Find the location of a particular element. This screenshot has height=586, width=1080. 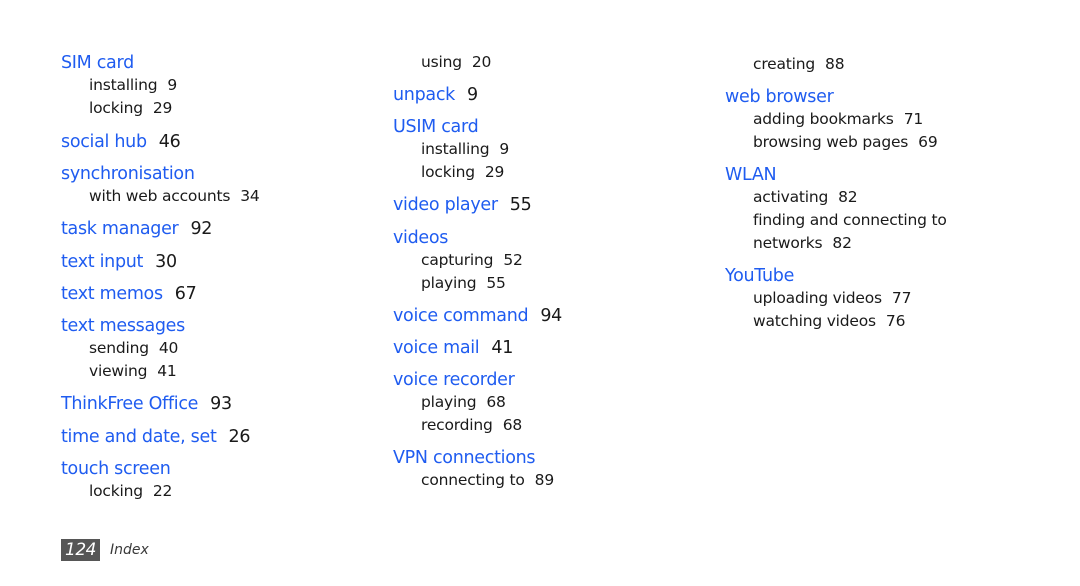

index-term: synchronisation is located at coordinates (160, 174).